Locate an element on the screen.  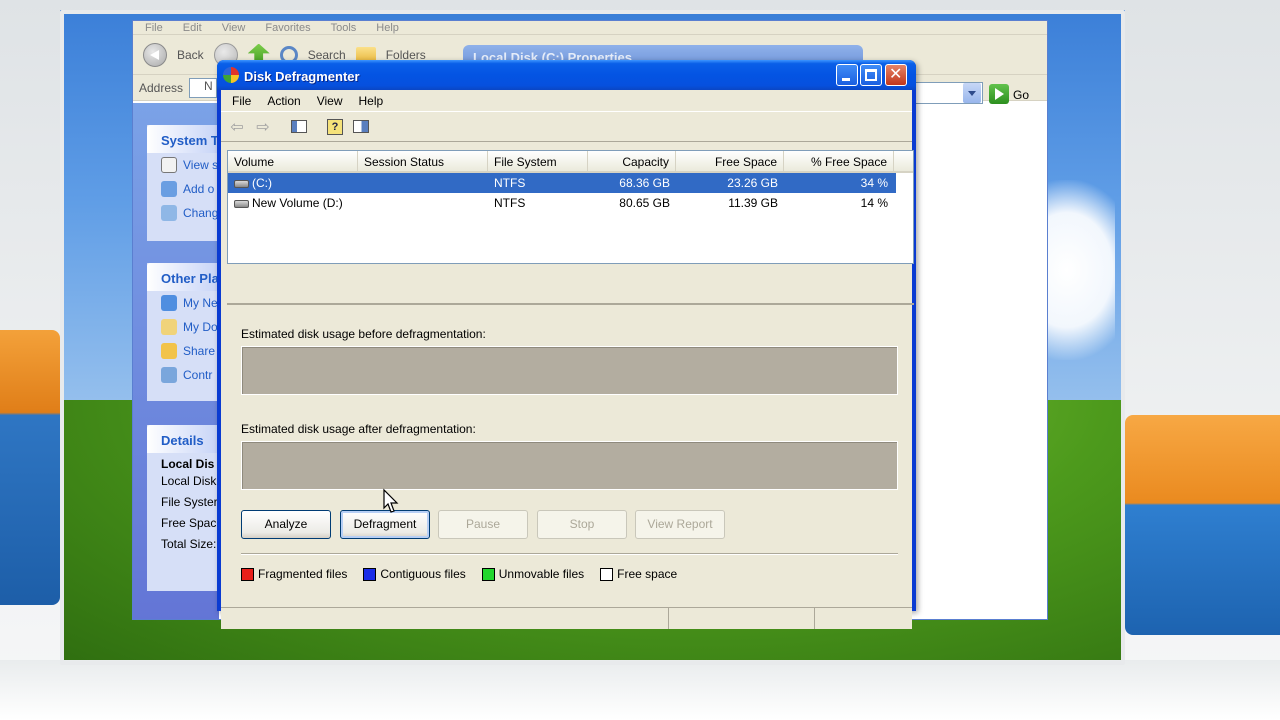
explorer-menu-favorites: Favorites is located at coordinates (287, 28).